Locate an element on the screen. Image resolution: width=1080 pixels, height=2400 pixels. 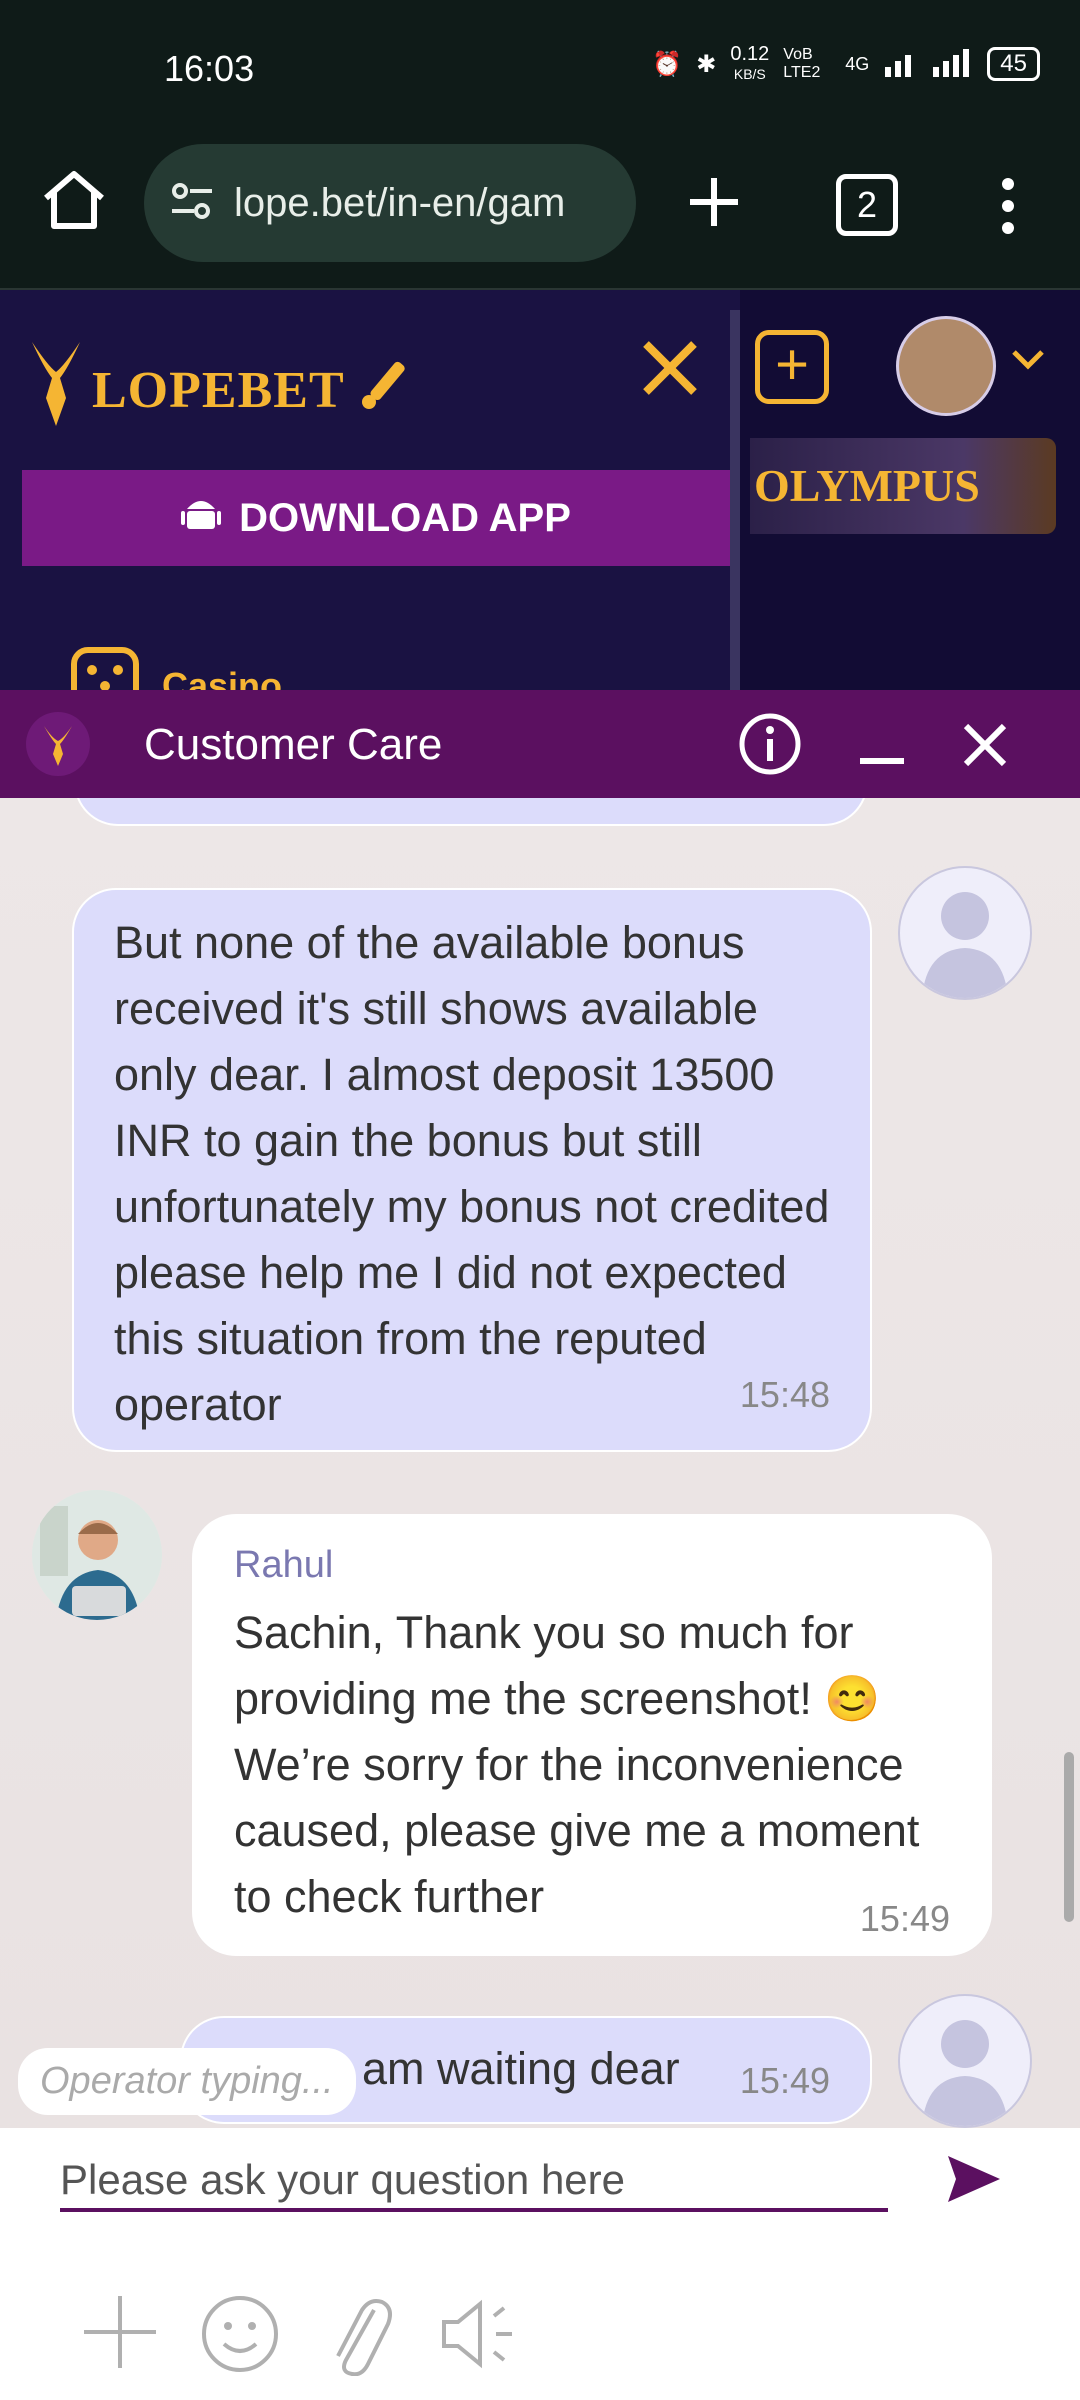
minimize-icon is located at coordinates (882, 761).